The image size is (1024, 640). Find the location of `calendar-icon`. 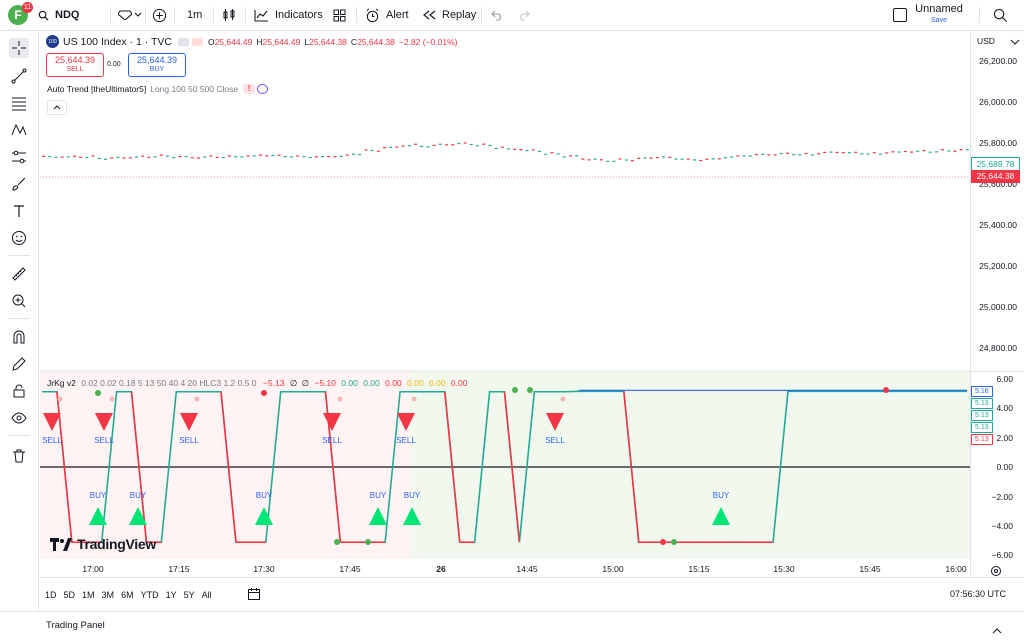

calendar-icon is located at coordinates (254, 594).